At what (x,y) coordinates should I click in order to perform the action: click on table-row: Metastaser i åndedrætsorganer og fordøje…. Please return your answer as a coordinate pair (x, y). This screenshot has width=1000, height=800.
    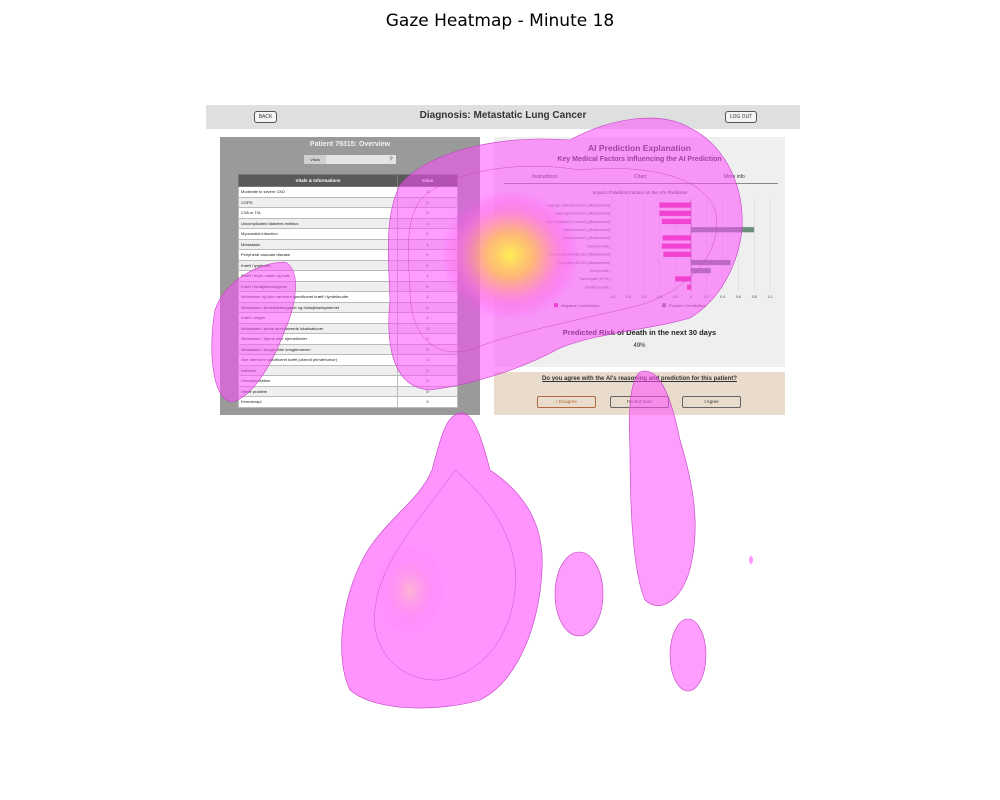
    Looking at the image, I should click on (348, 307).